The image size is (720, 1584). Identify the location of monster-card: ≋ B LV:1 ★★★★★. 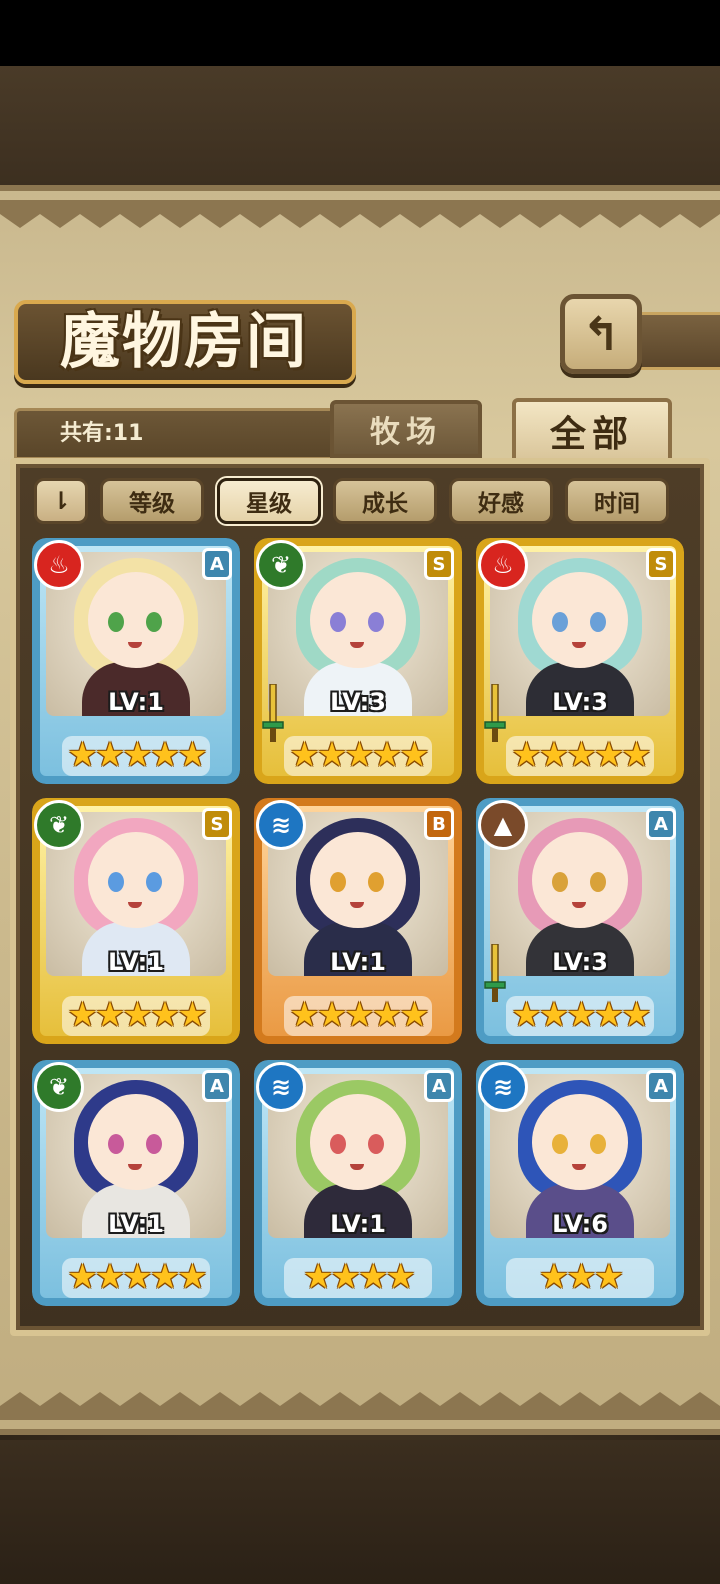
(358, 921).